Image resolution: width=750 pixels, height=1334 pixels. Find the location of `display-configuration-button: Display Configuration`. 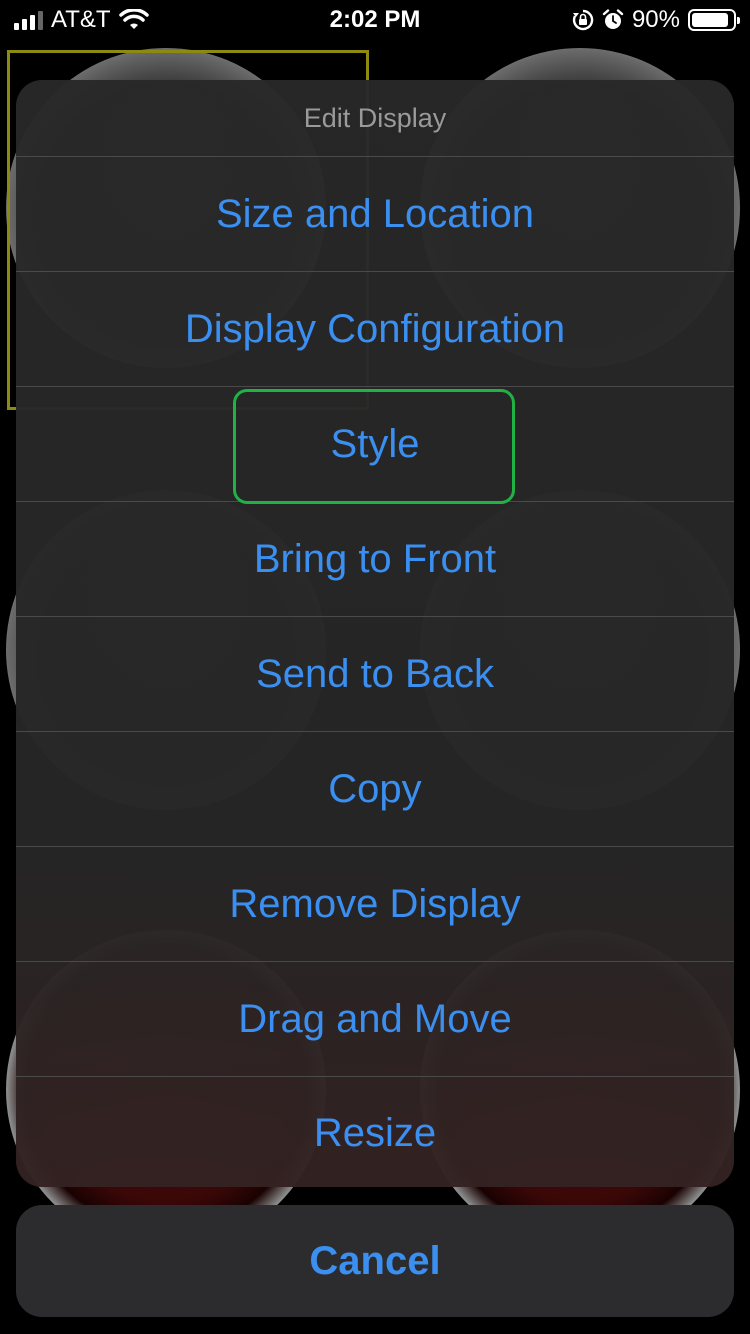

display-configuration-button: Display Configuration is located at coordinates (375, 329).